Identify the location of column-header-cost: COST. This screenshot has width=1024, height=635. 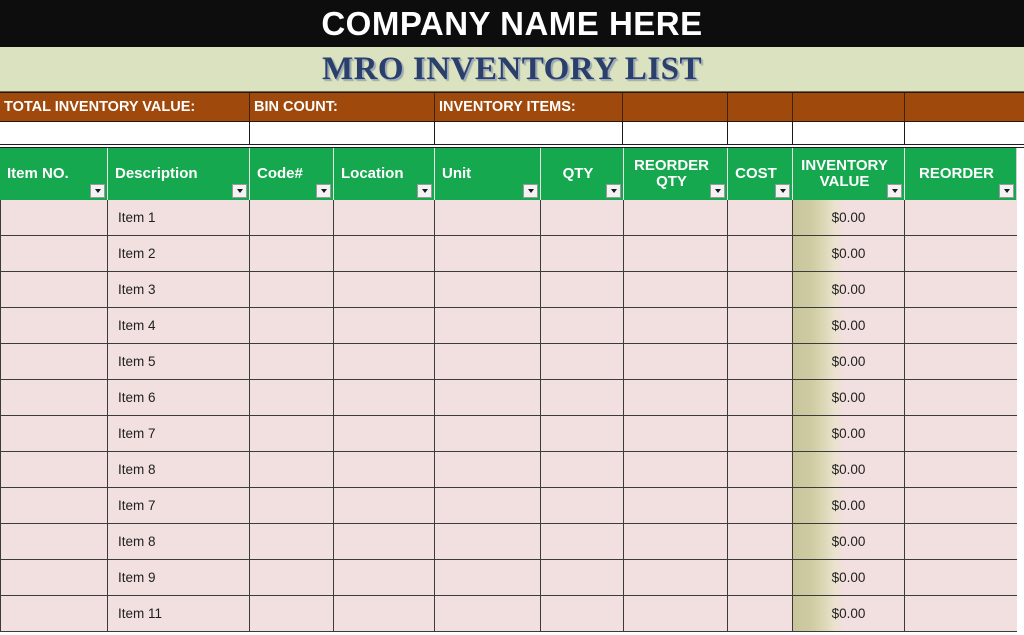
(760, 174).